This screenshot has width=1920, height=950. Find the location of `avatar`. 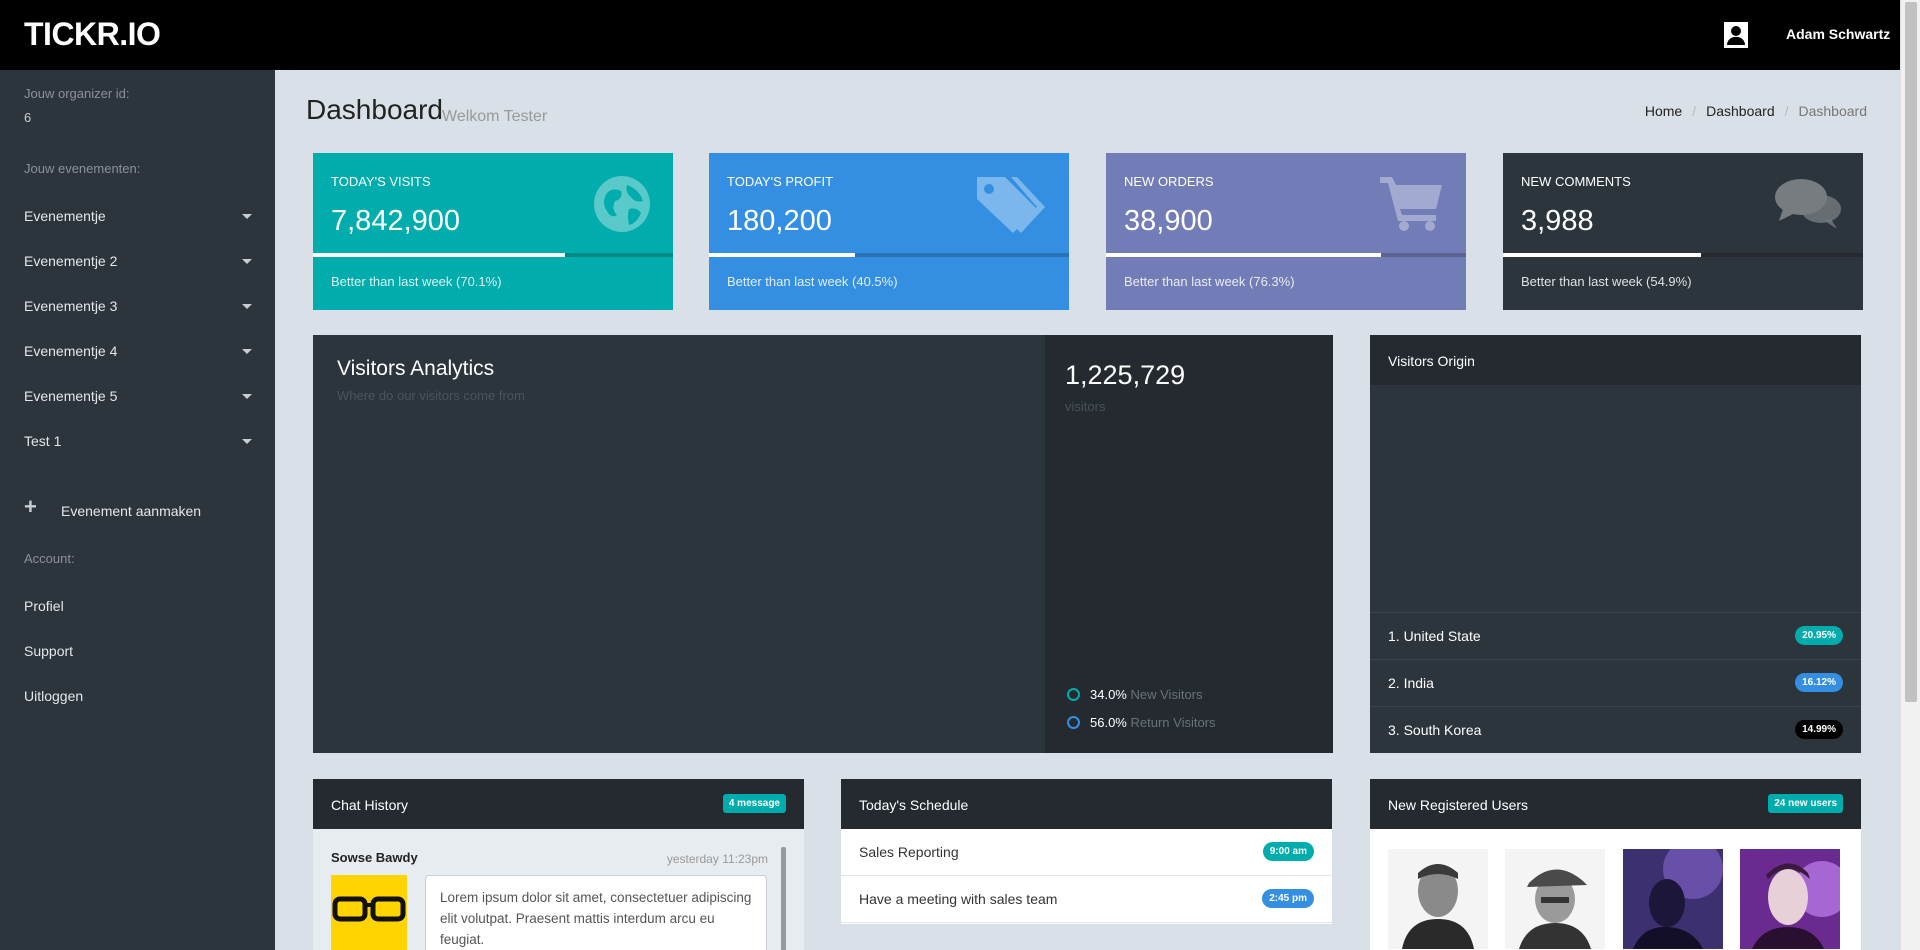

avatar is located at coordinates (369, 912).